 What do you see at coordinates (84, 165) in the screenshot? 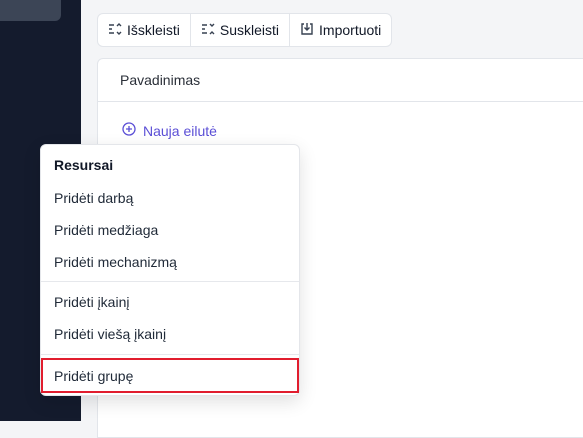
I see `menu-heading: Resursai` at bounding box center [84, 165].